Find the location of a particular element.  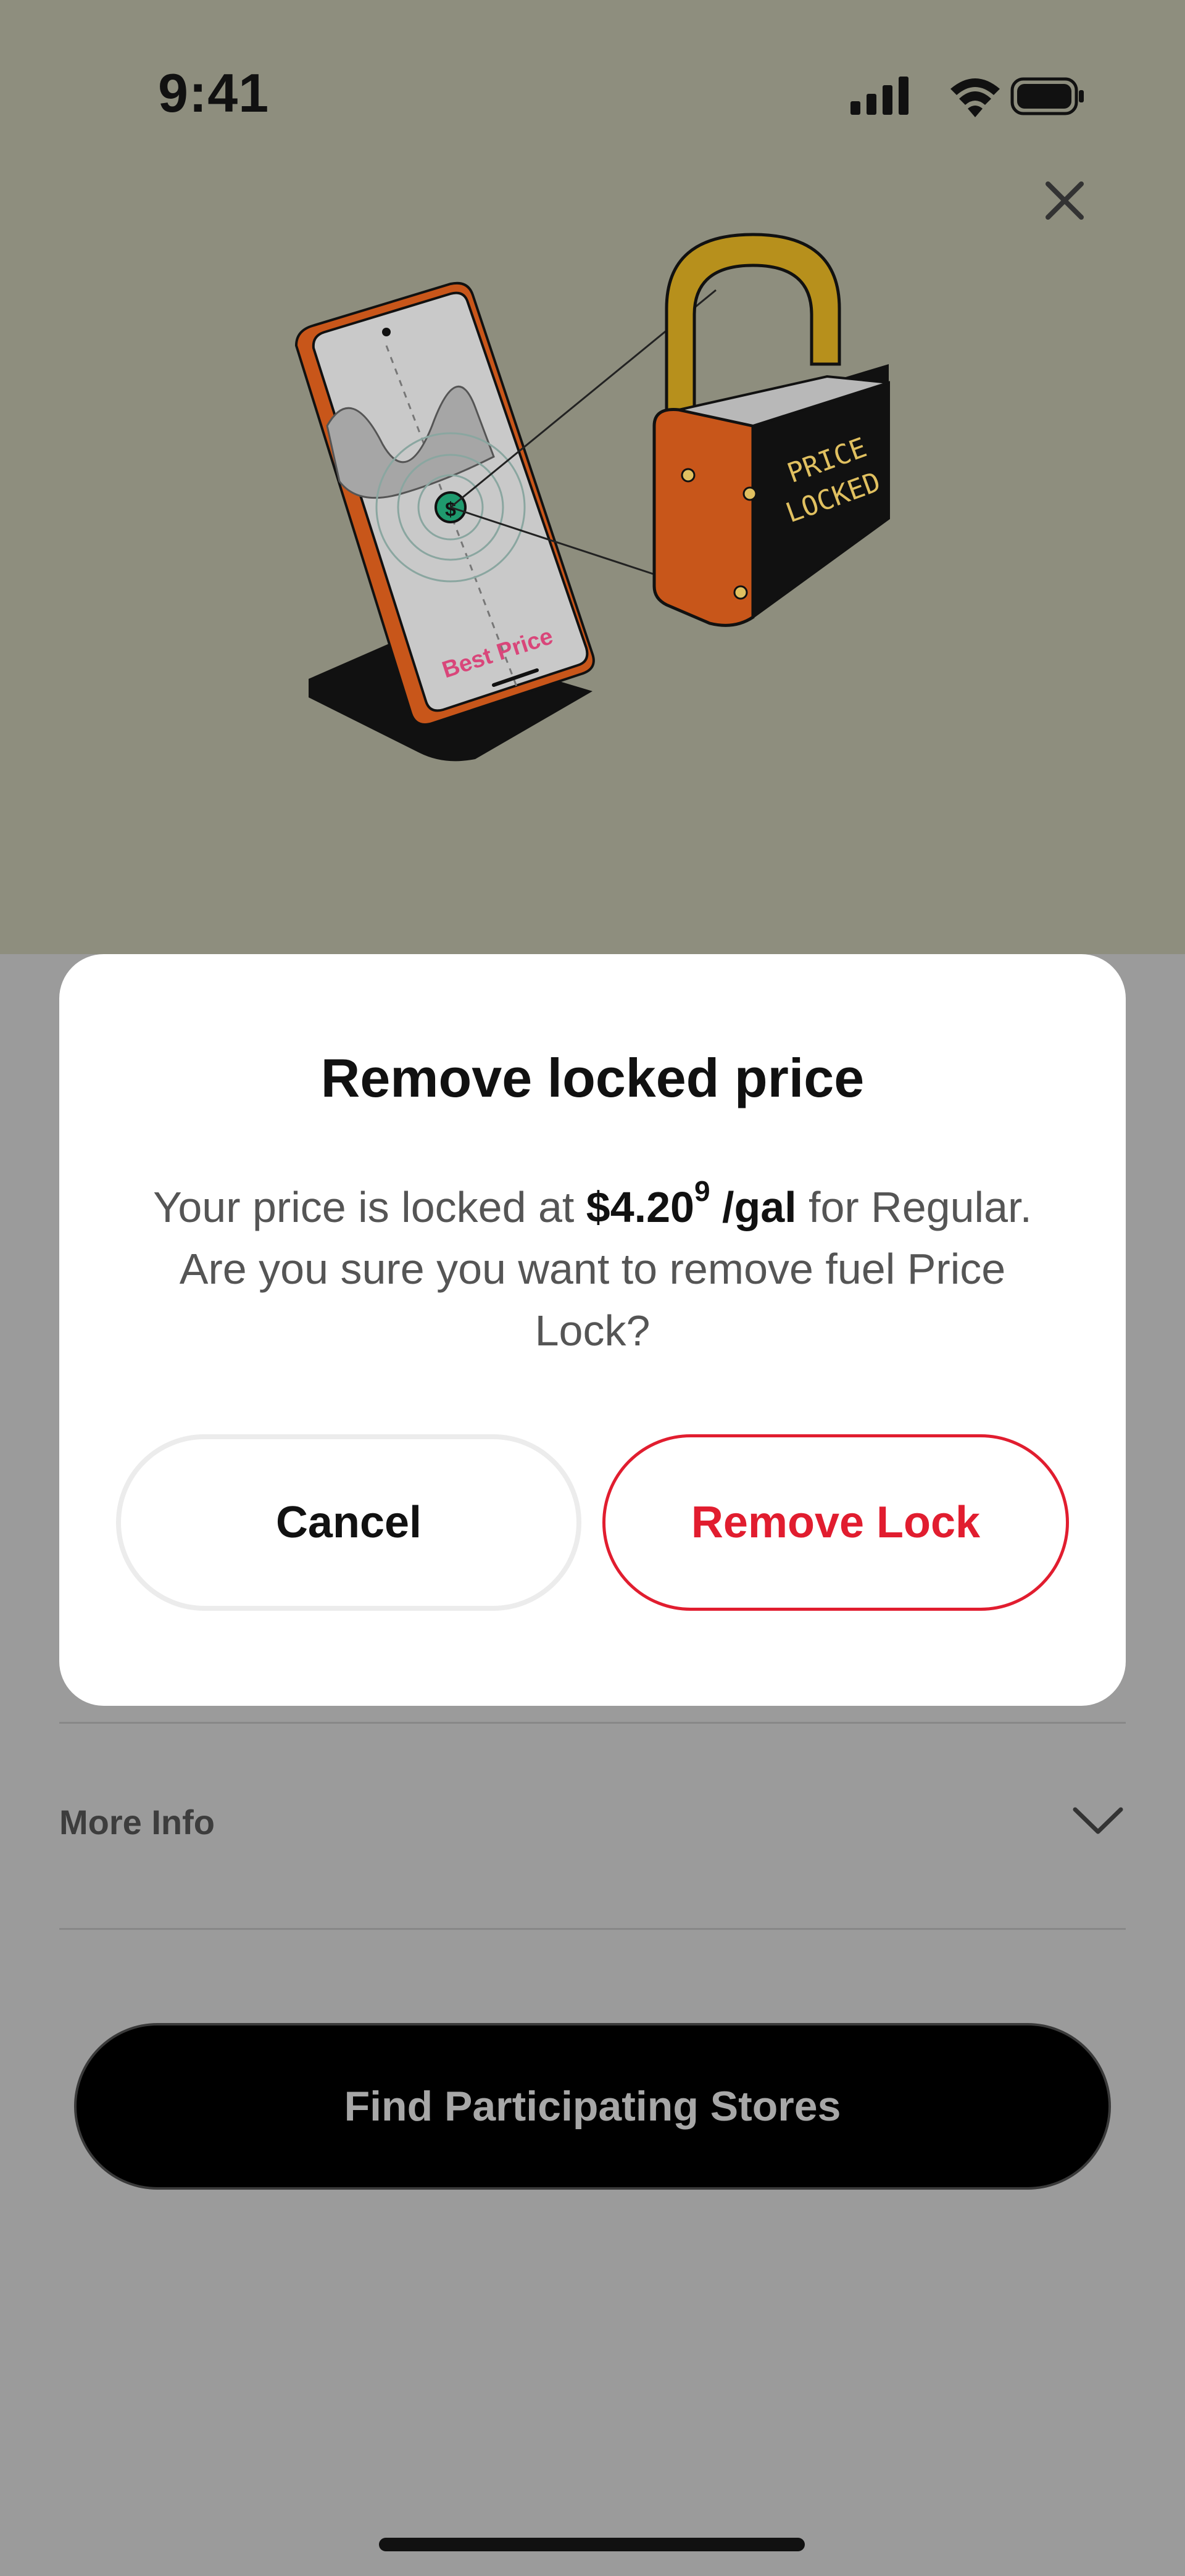

remove-lock-button: Remove Lock is located at coordinates (835, 1523).